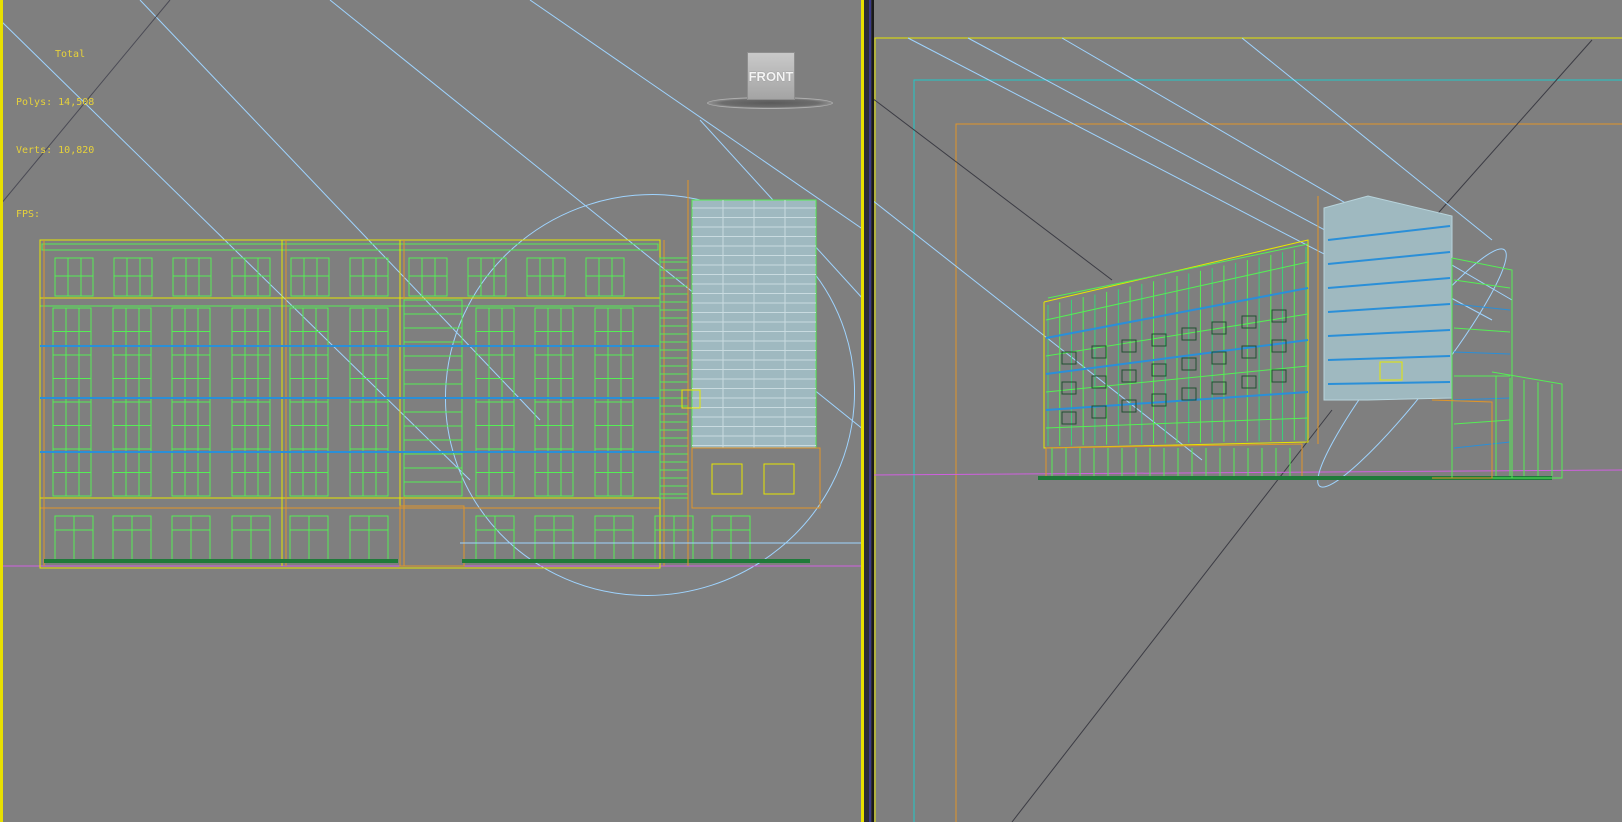 The height and width of the screenshot is (822, 1622). Describe the element at coordinates (771, 76) in the screenshot. I see `viewcube-front-face: FRONT` at that location.